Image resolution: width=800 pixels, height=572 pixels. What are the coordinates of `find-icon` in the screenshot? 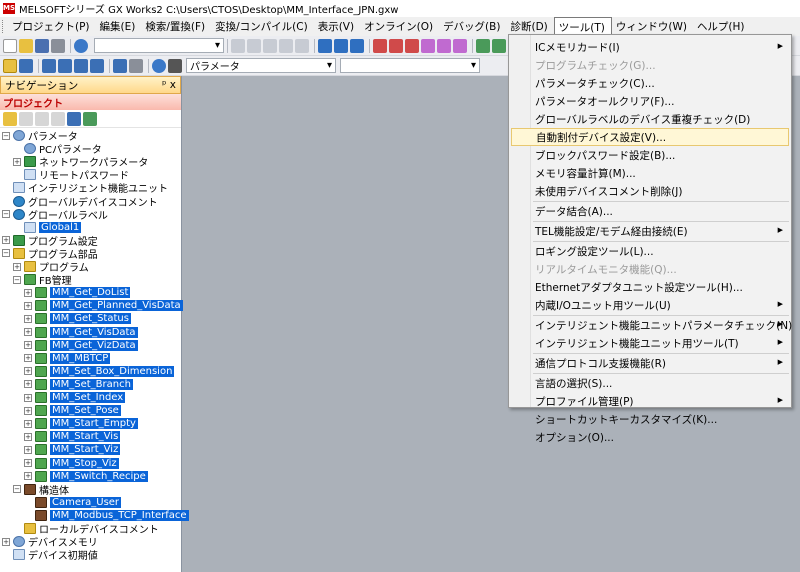 It's located at (175, 65).